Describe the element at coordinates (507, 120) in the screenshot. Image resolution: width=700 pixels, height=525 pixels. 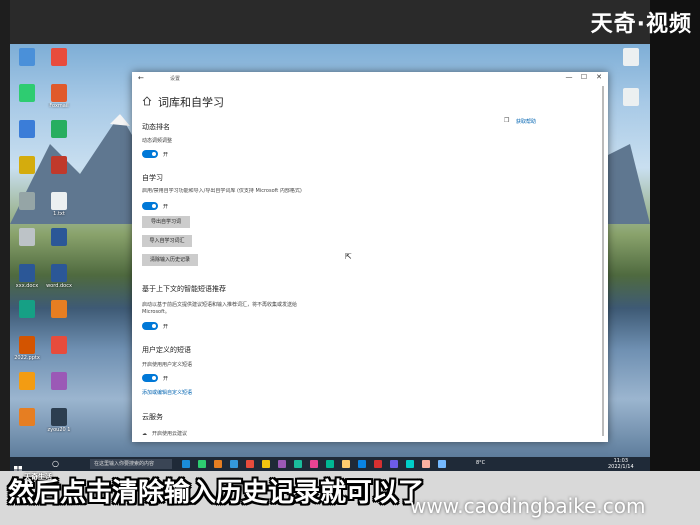
I see `help-chat-icon: ❐` at that location.